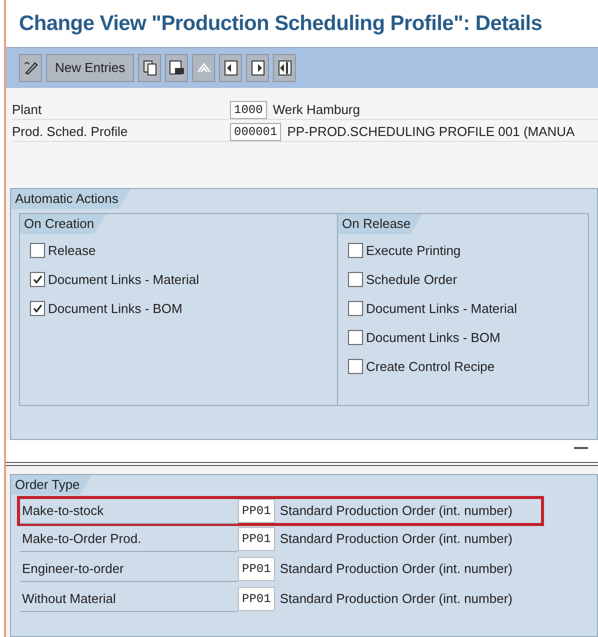 Image resolution: width=598 pixels, height=637 pixels. Describe the element at coordinates (70, 199) in the screenshot. I see `section-title: Automatic Actions` at that location.